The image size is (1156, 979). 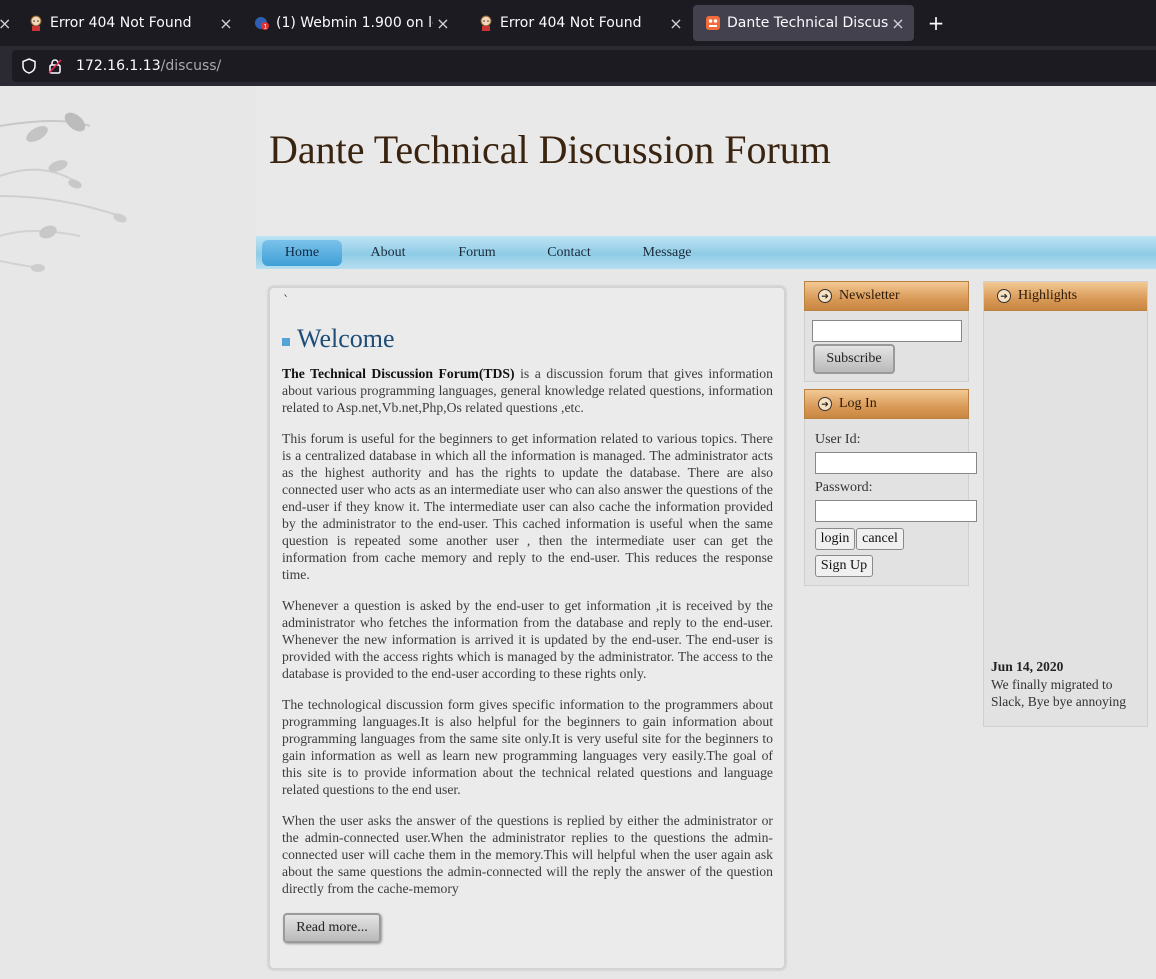 I want to click on browser-nav-bar: 172.16.1.13/discuss/, so click(x=578, y=66).